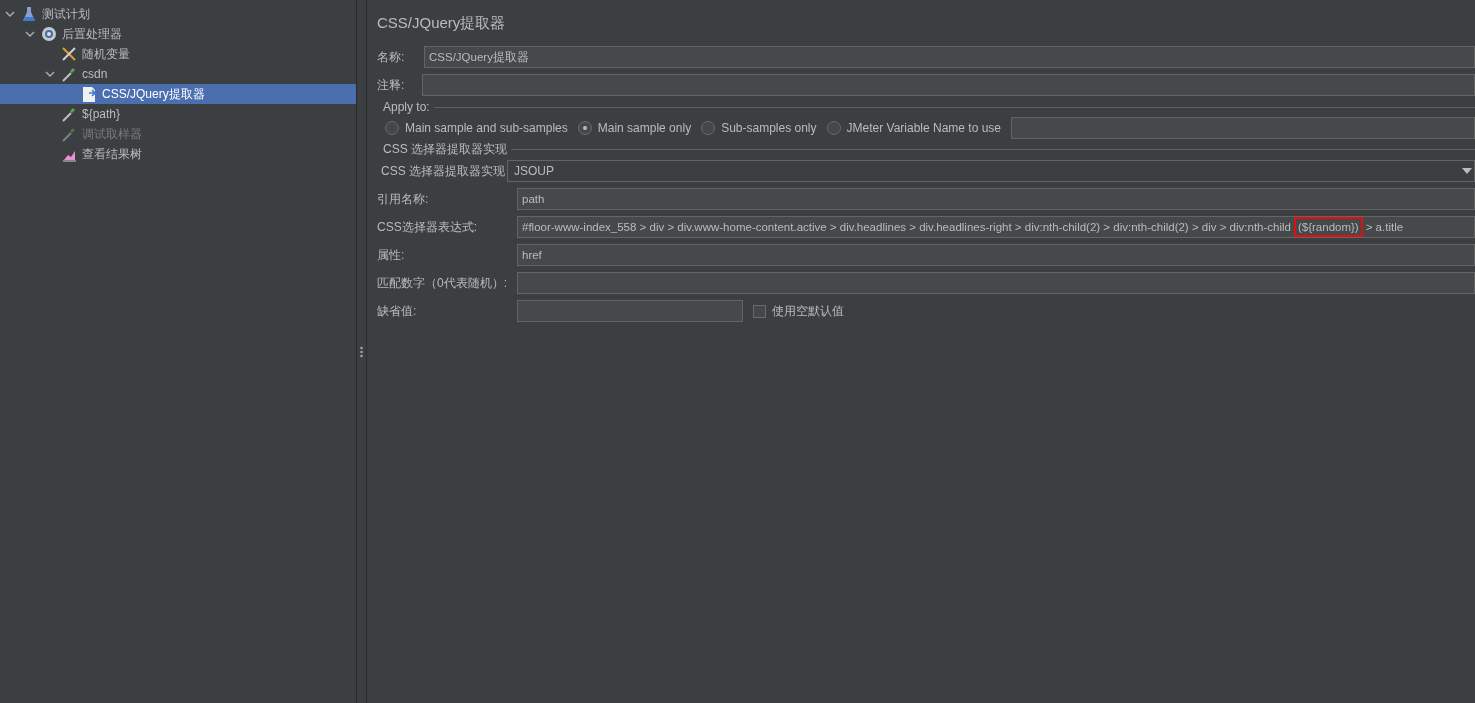 Image resolution: width=1475 pixels, height=703 pixels. What do you see at coordinates (442, 283) in the screenshot?
I see `field-label: 匹配数字（0代表随机）:` at bounding box center [442, 283].